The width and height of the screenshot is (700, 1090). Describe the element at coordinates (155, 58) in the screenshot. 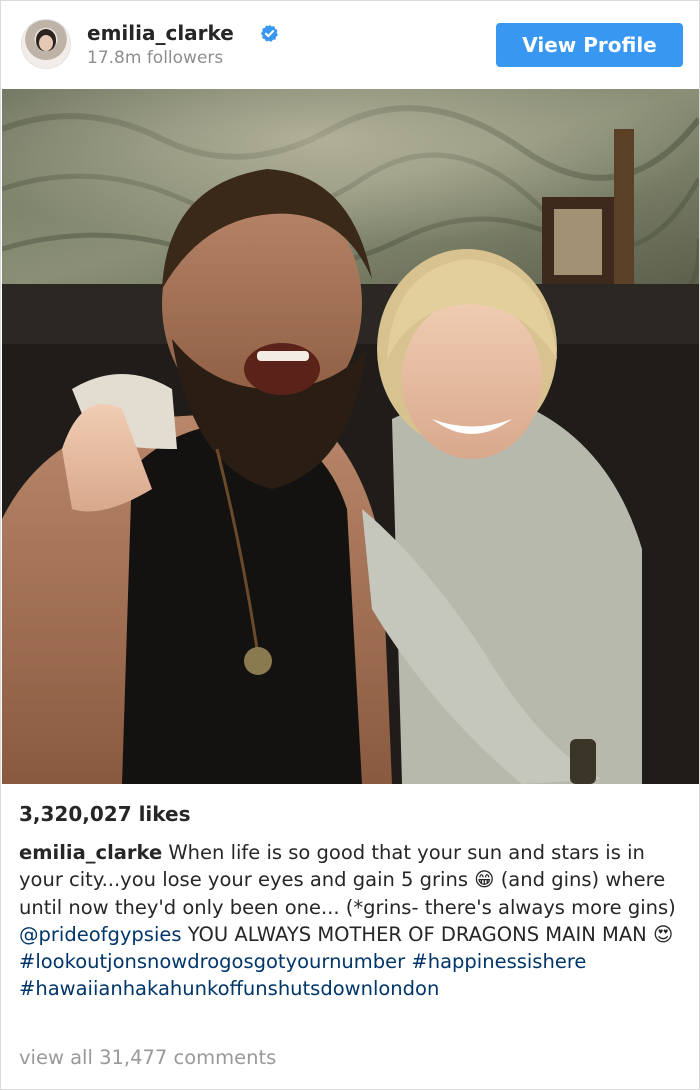

I see `follower-count: 17.8m followers` at that location.